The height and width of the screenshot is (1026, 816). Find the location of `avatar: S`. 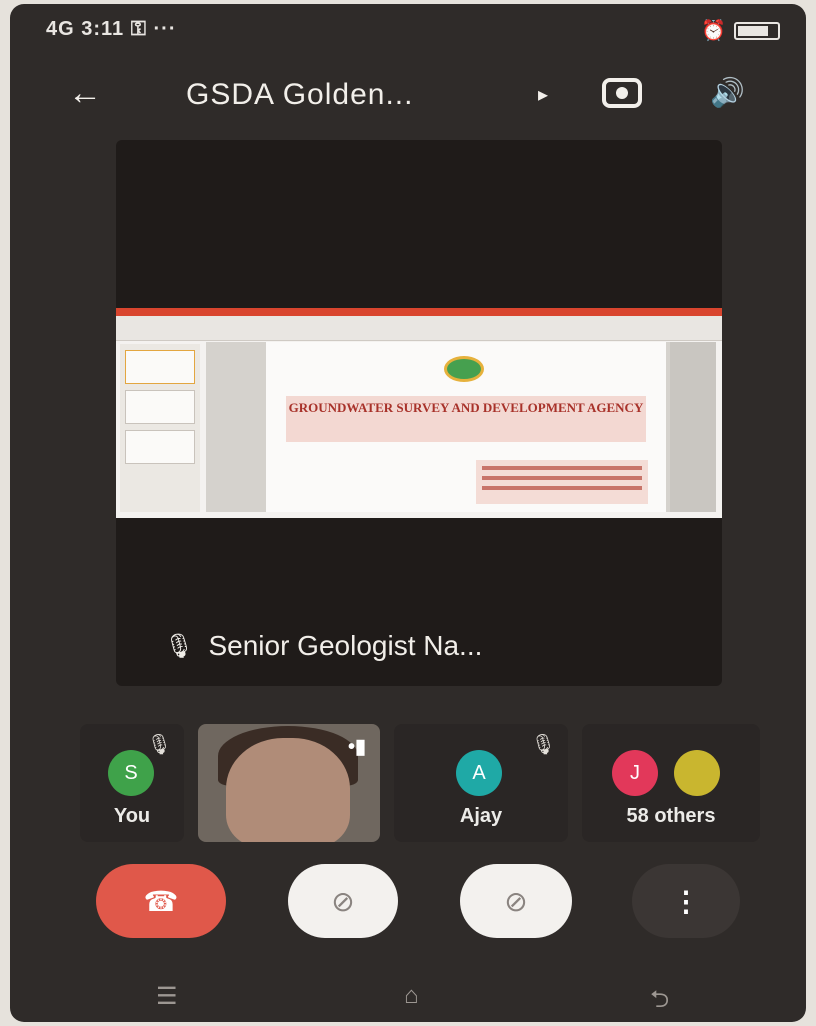

avatar: S is located at coordinates (131, 773).